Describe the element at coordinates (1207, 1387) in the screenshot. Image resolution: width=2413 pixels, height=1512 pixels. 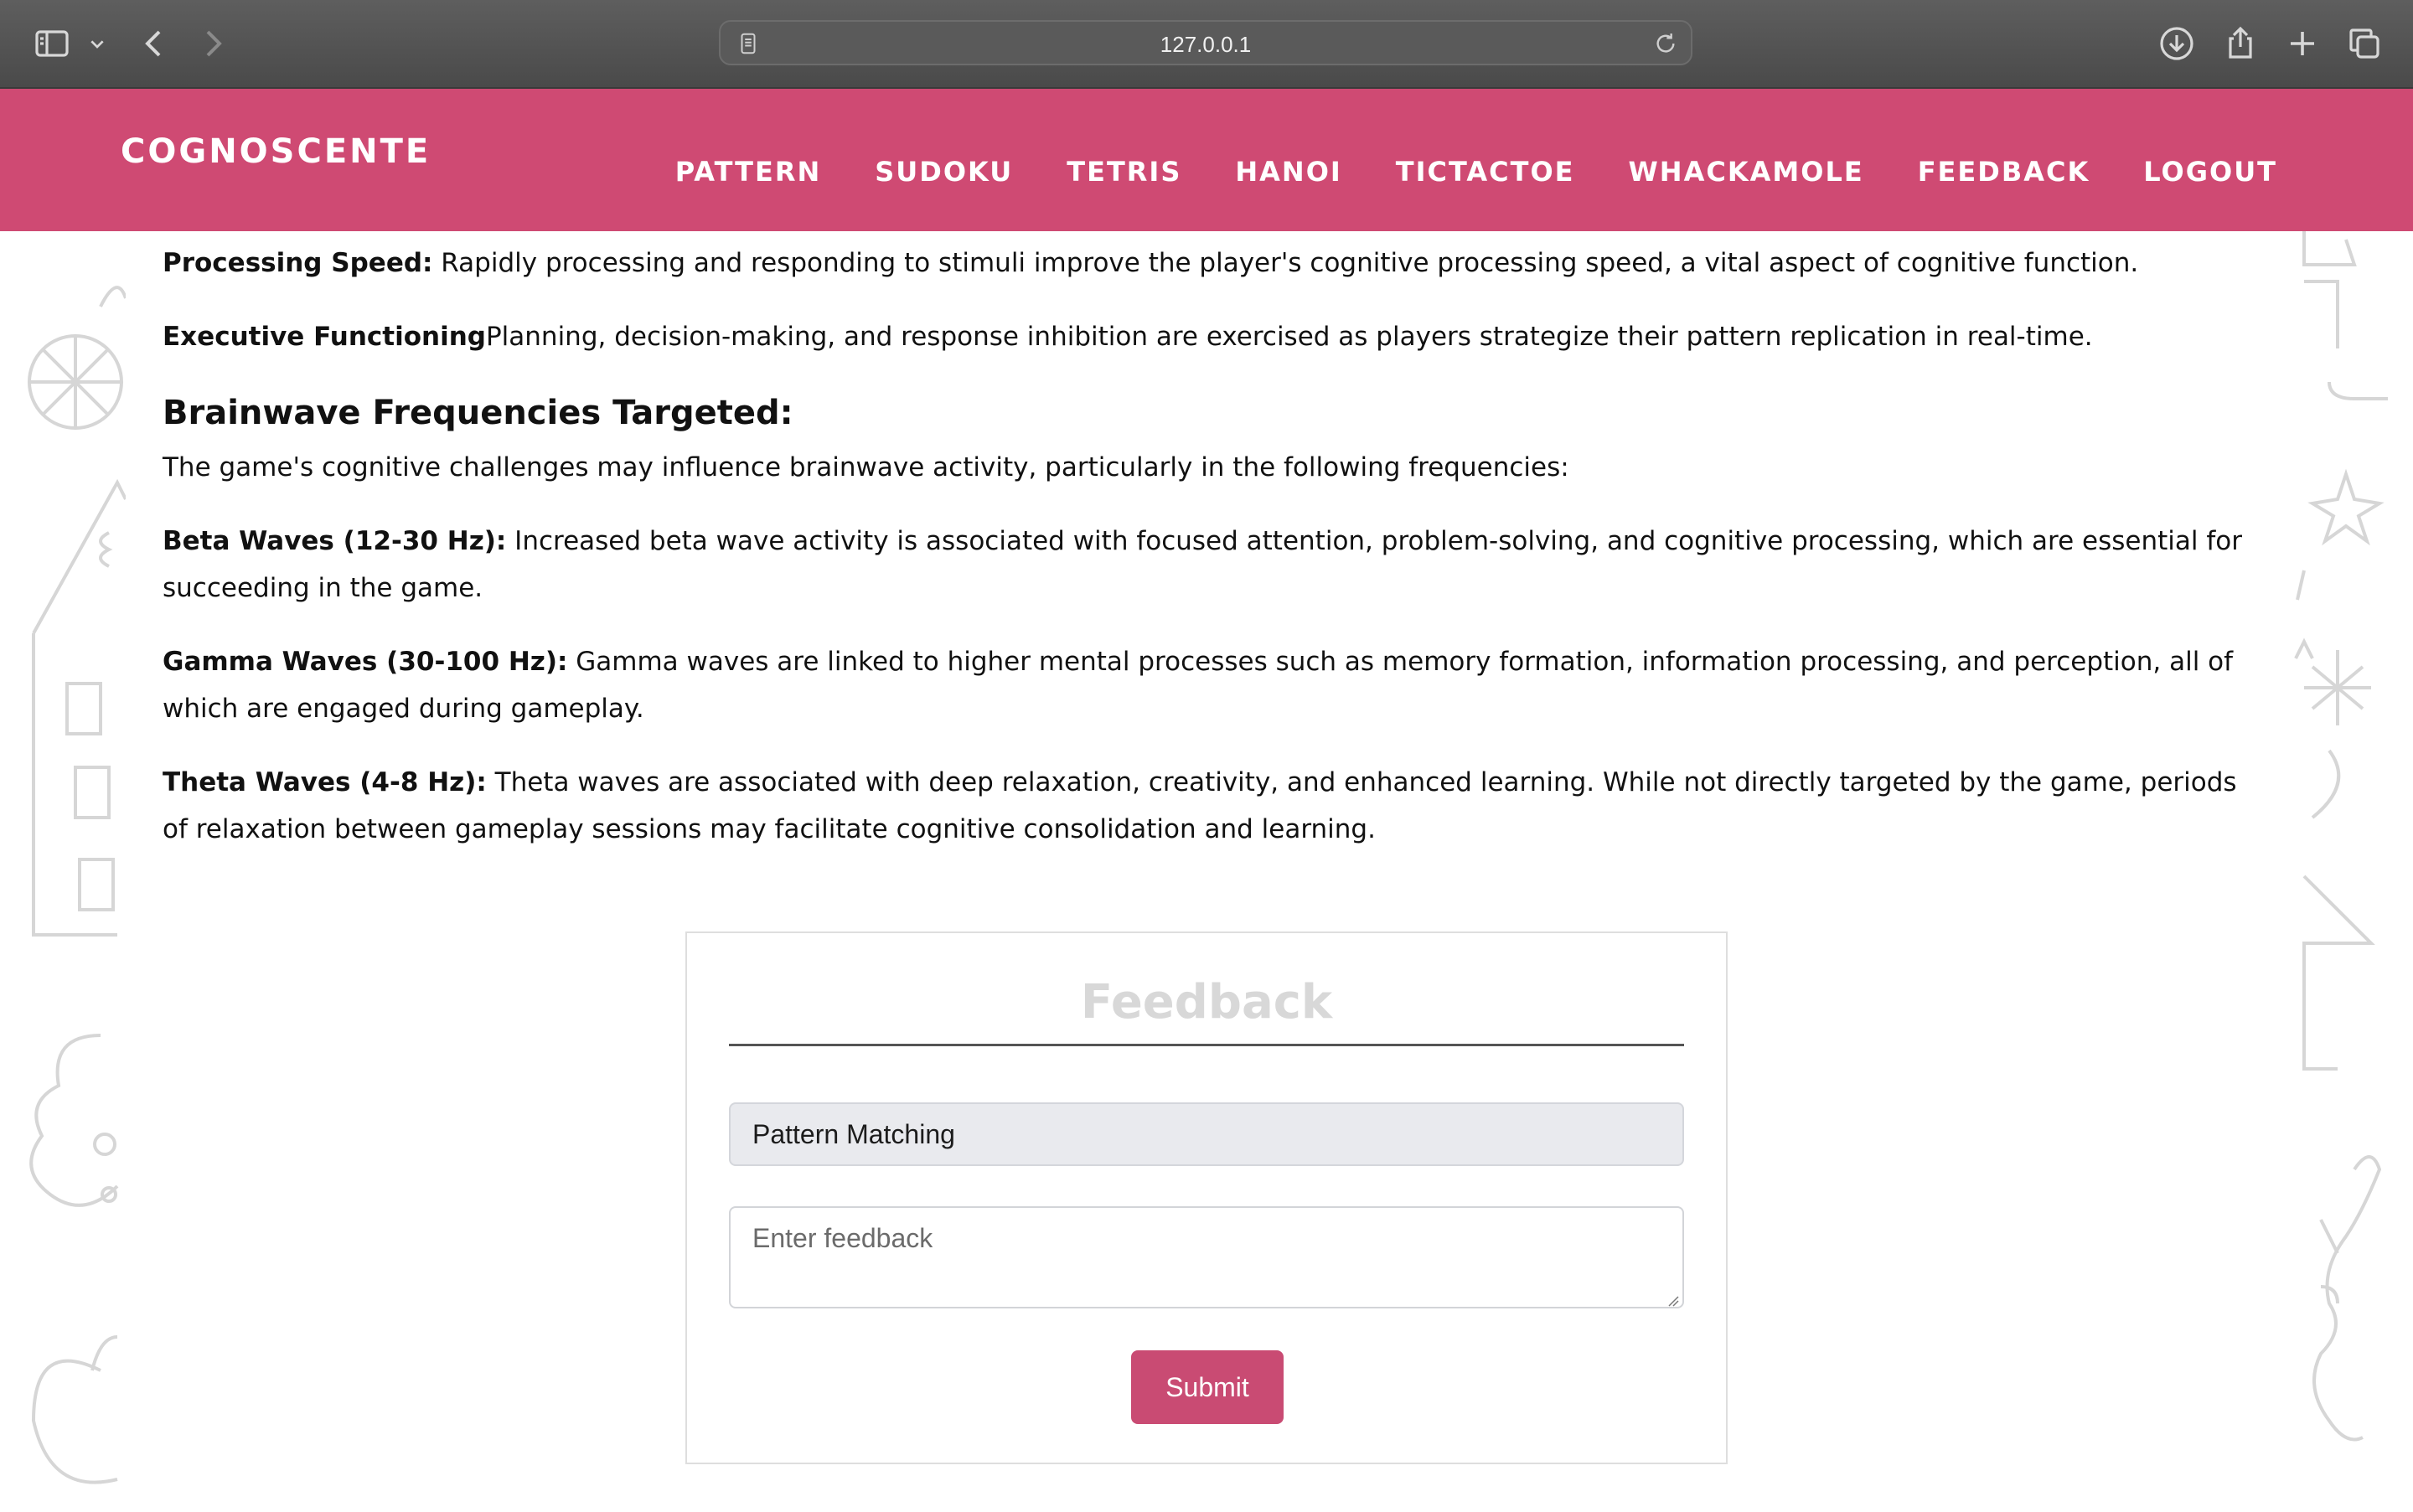
I see `submit-button: Submit` at that location.